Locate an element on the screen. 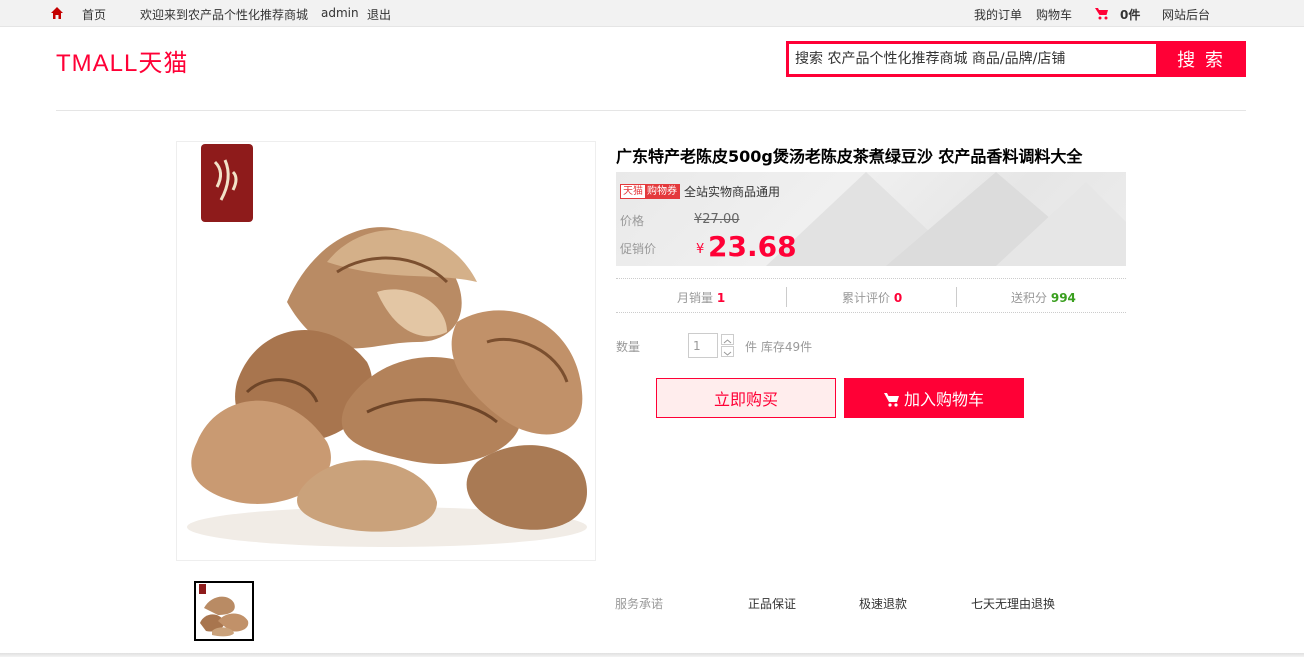  reward-points-label: 送积分 is located at coordinates (1029, 298).